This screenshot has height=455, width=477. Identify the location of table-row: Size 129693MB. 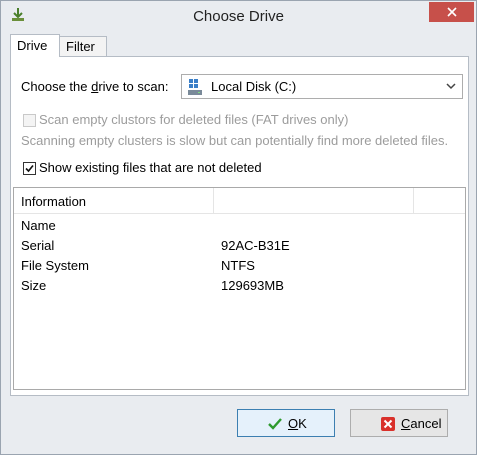
(239, 286).